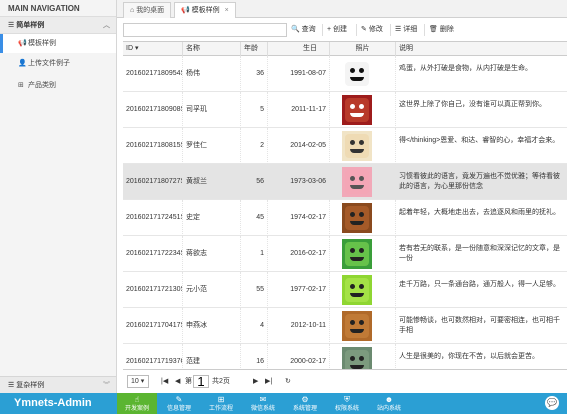  Describe the element at coordinates (481, 49) in the screenshot. I see `column-header-desc: 说明` at that location.